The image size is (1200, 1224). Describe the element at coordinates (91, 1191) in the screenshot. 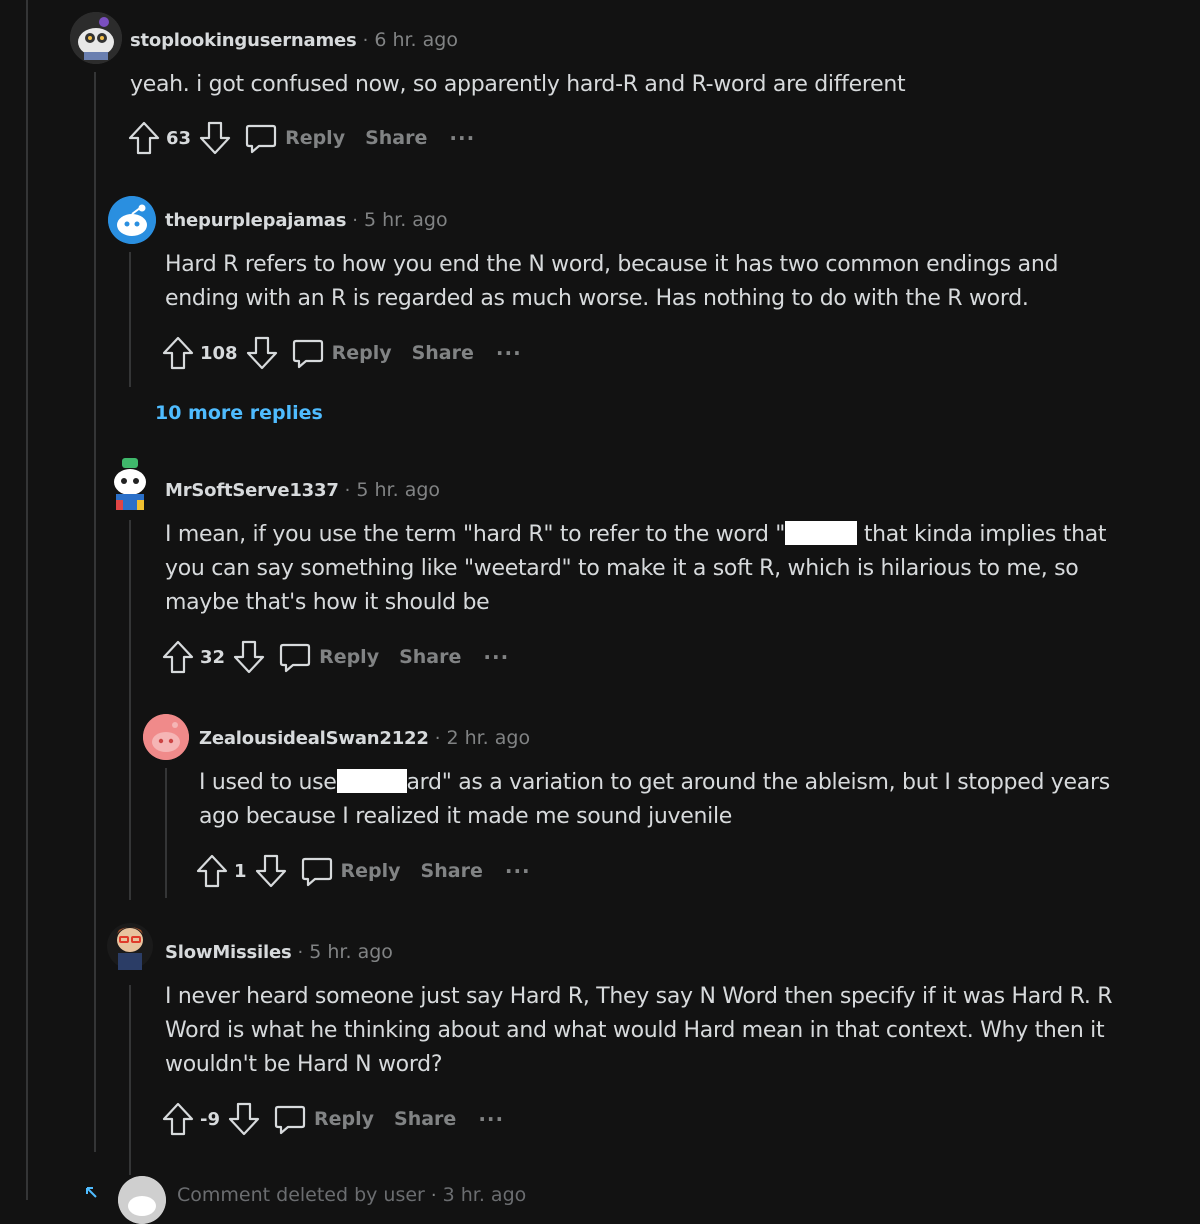

I see `expand-arrow-icon` at that location.